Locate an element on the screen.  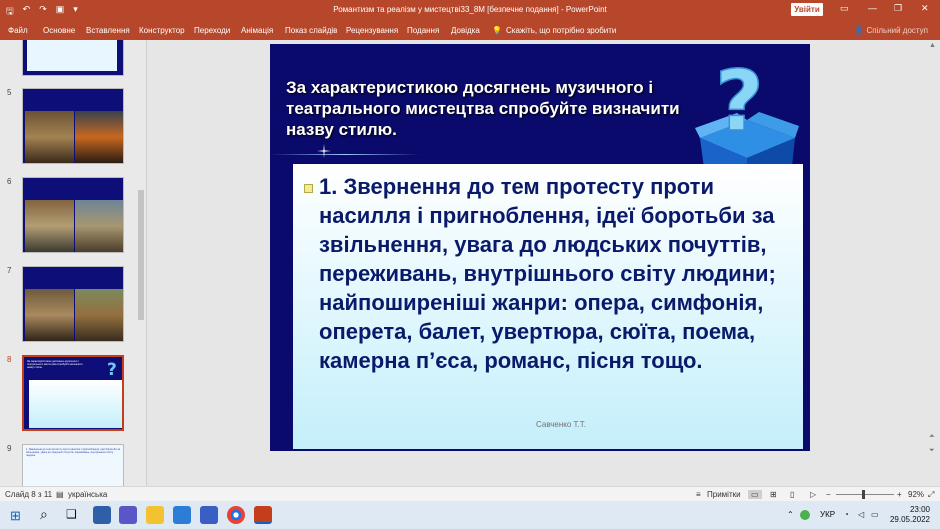
close-icon: ✕ is located at coordinates (925, 8).